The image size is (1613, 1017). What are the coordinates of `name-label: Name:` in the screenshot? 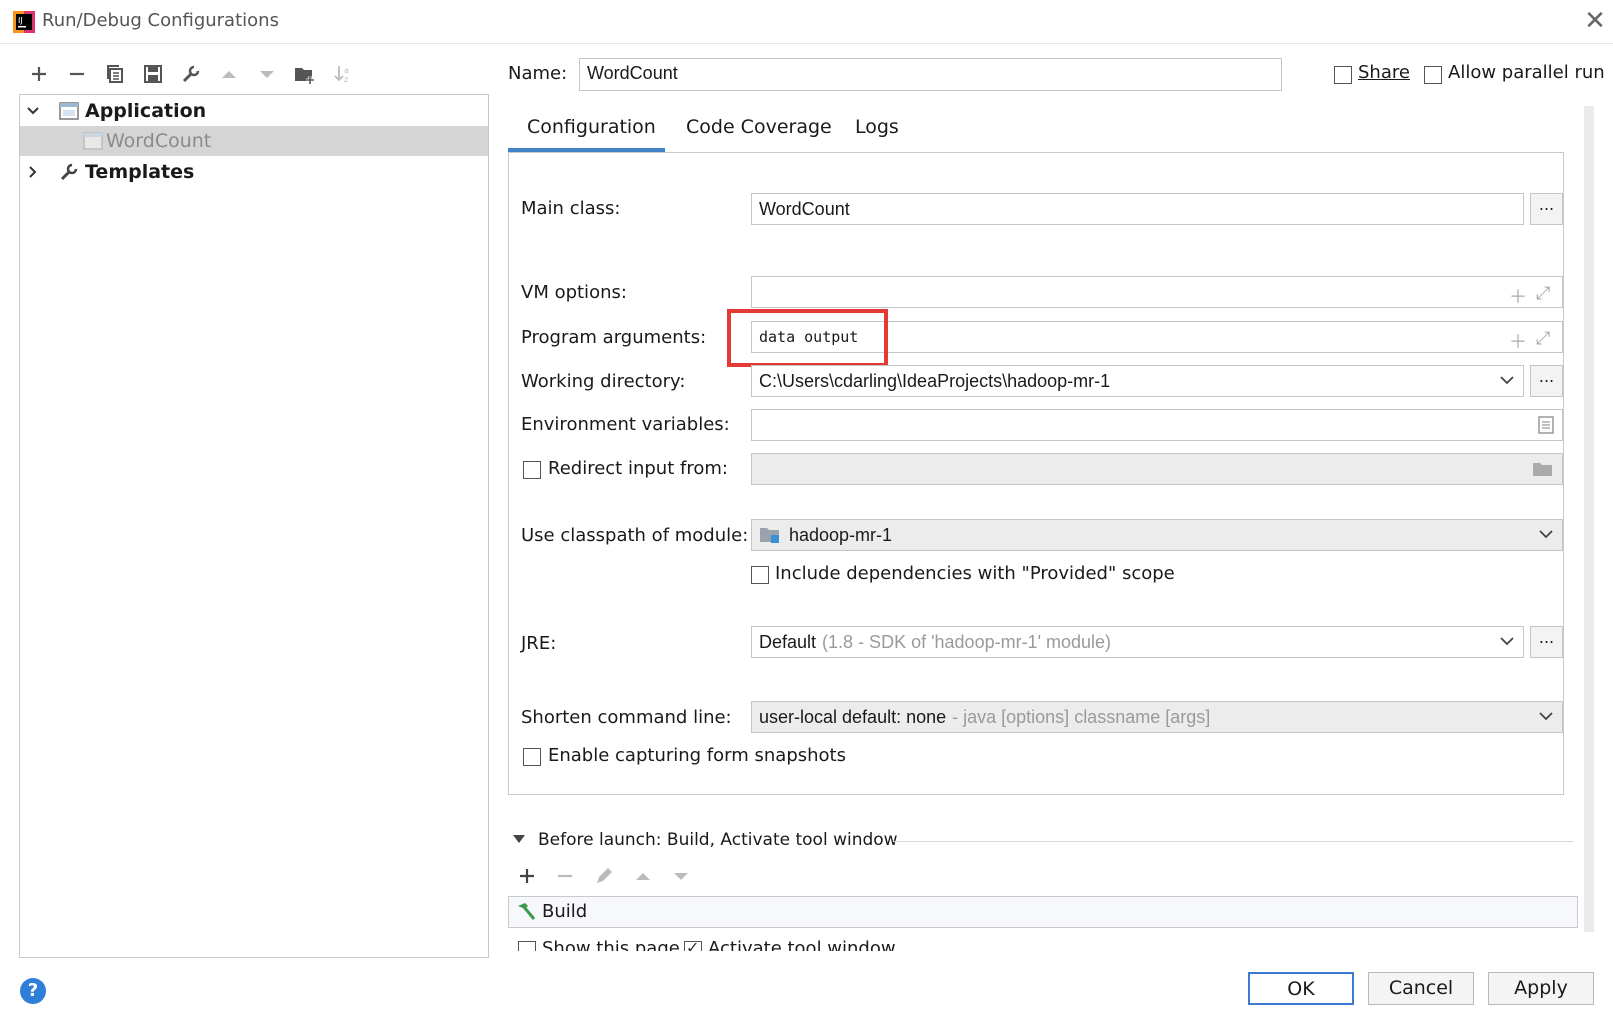 It's located at (538, 73).